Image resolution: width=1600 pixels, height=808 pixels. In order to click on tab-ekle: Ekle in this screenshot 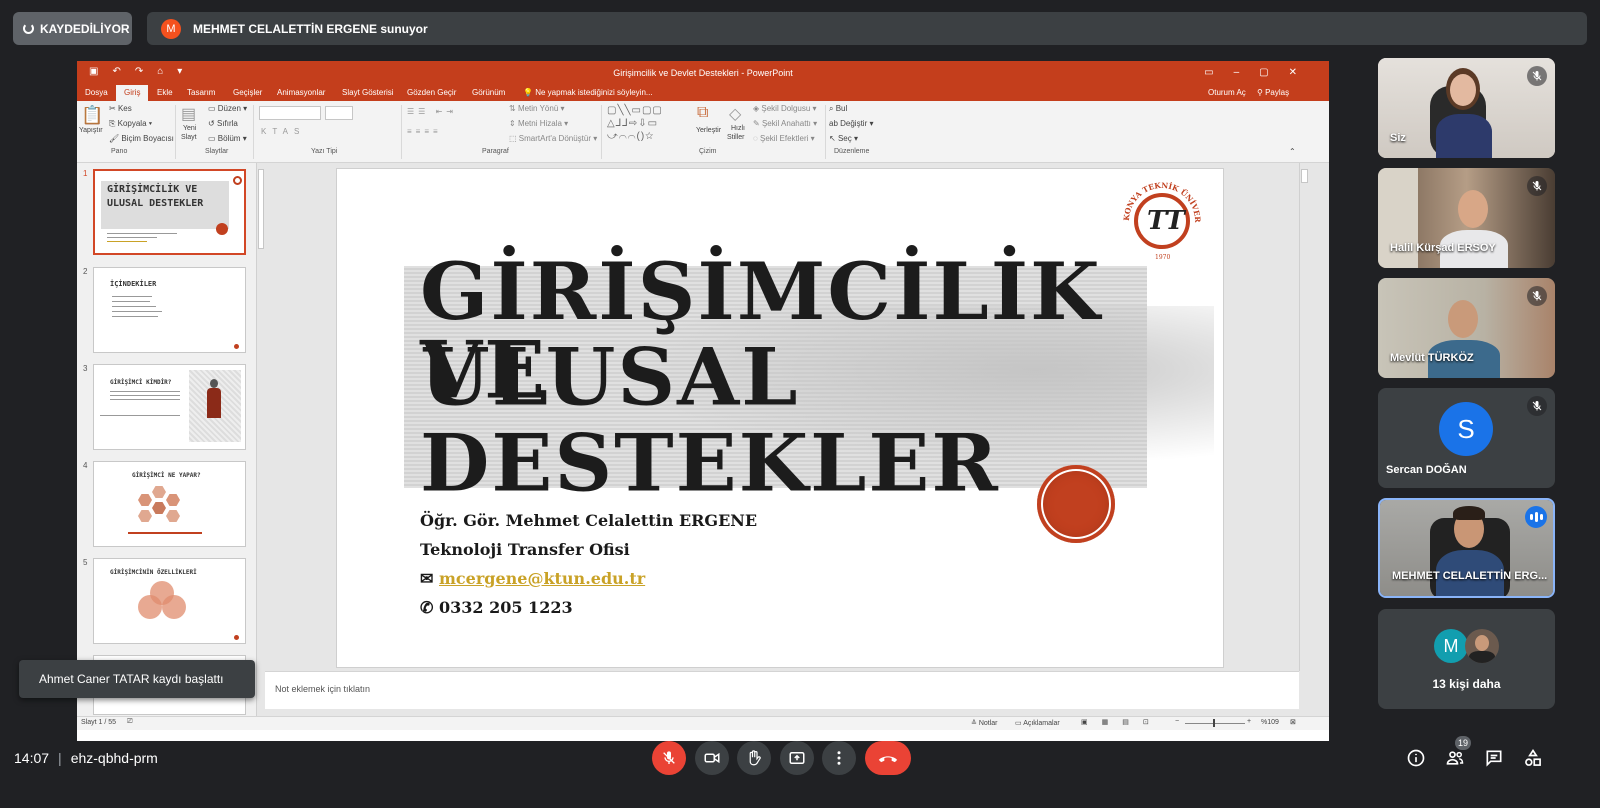, I will do `click(165, 92)`.